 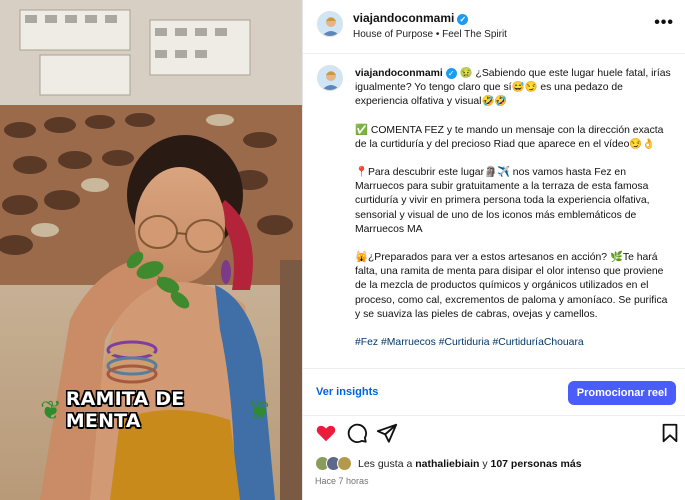 I want to click on likes-count: 107 personas más, so click(x=536, y=464).